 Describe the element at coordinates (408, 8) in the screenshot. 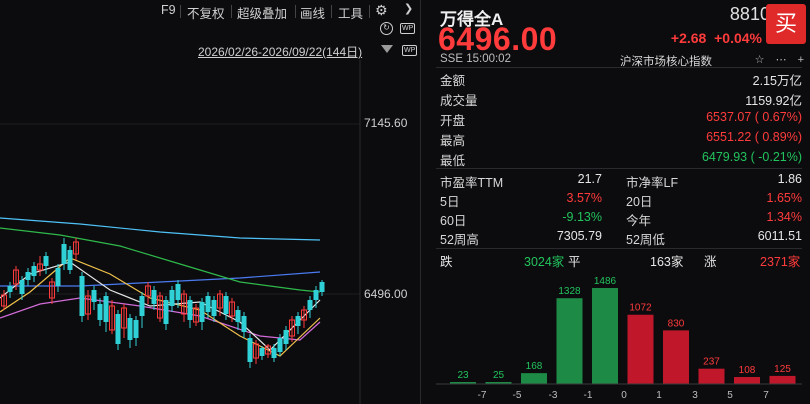

I see `chevron-right-icon: ❯` at that location.